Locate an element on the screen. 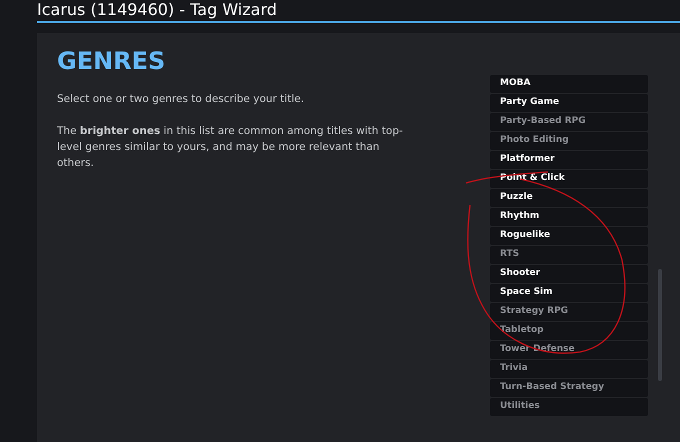 The image size is (680, 442). genre-option: Space Sim is located at coordinates (569, 293).